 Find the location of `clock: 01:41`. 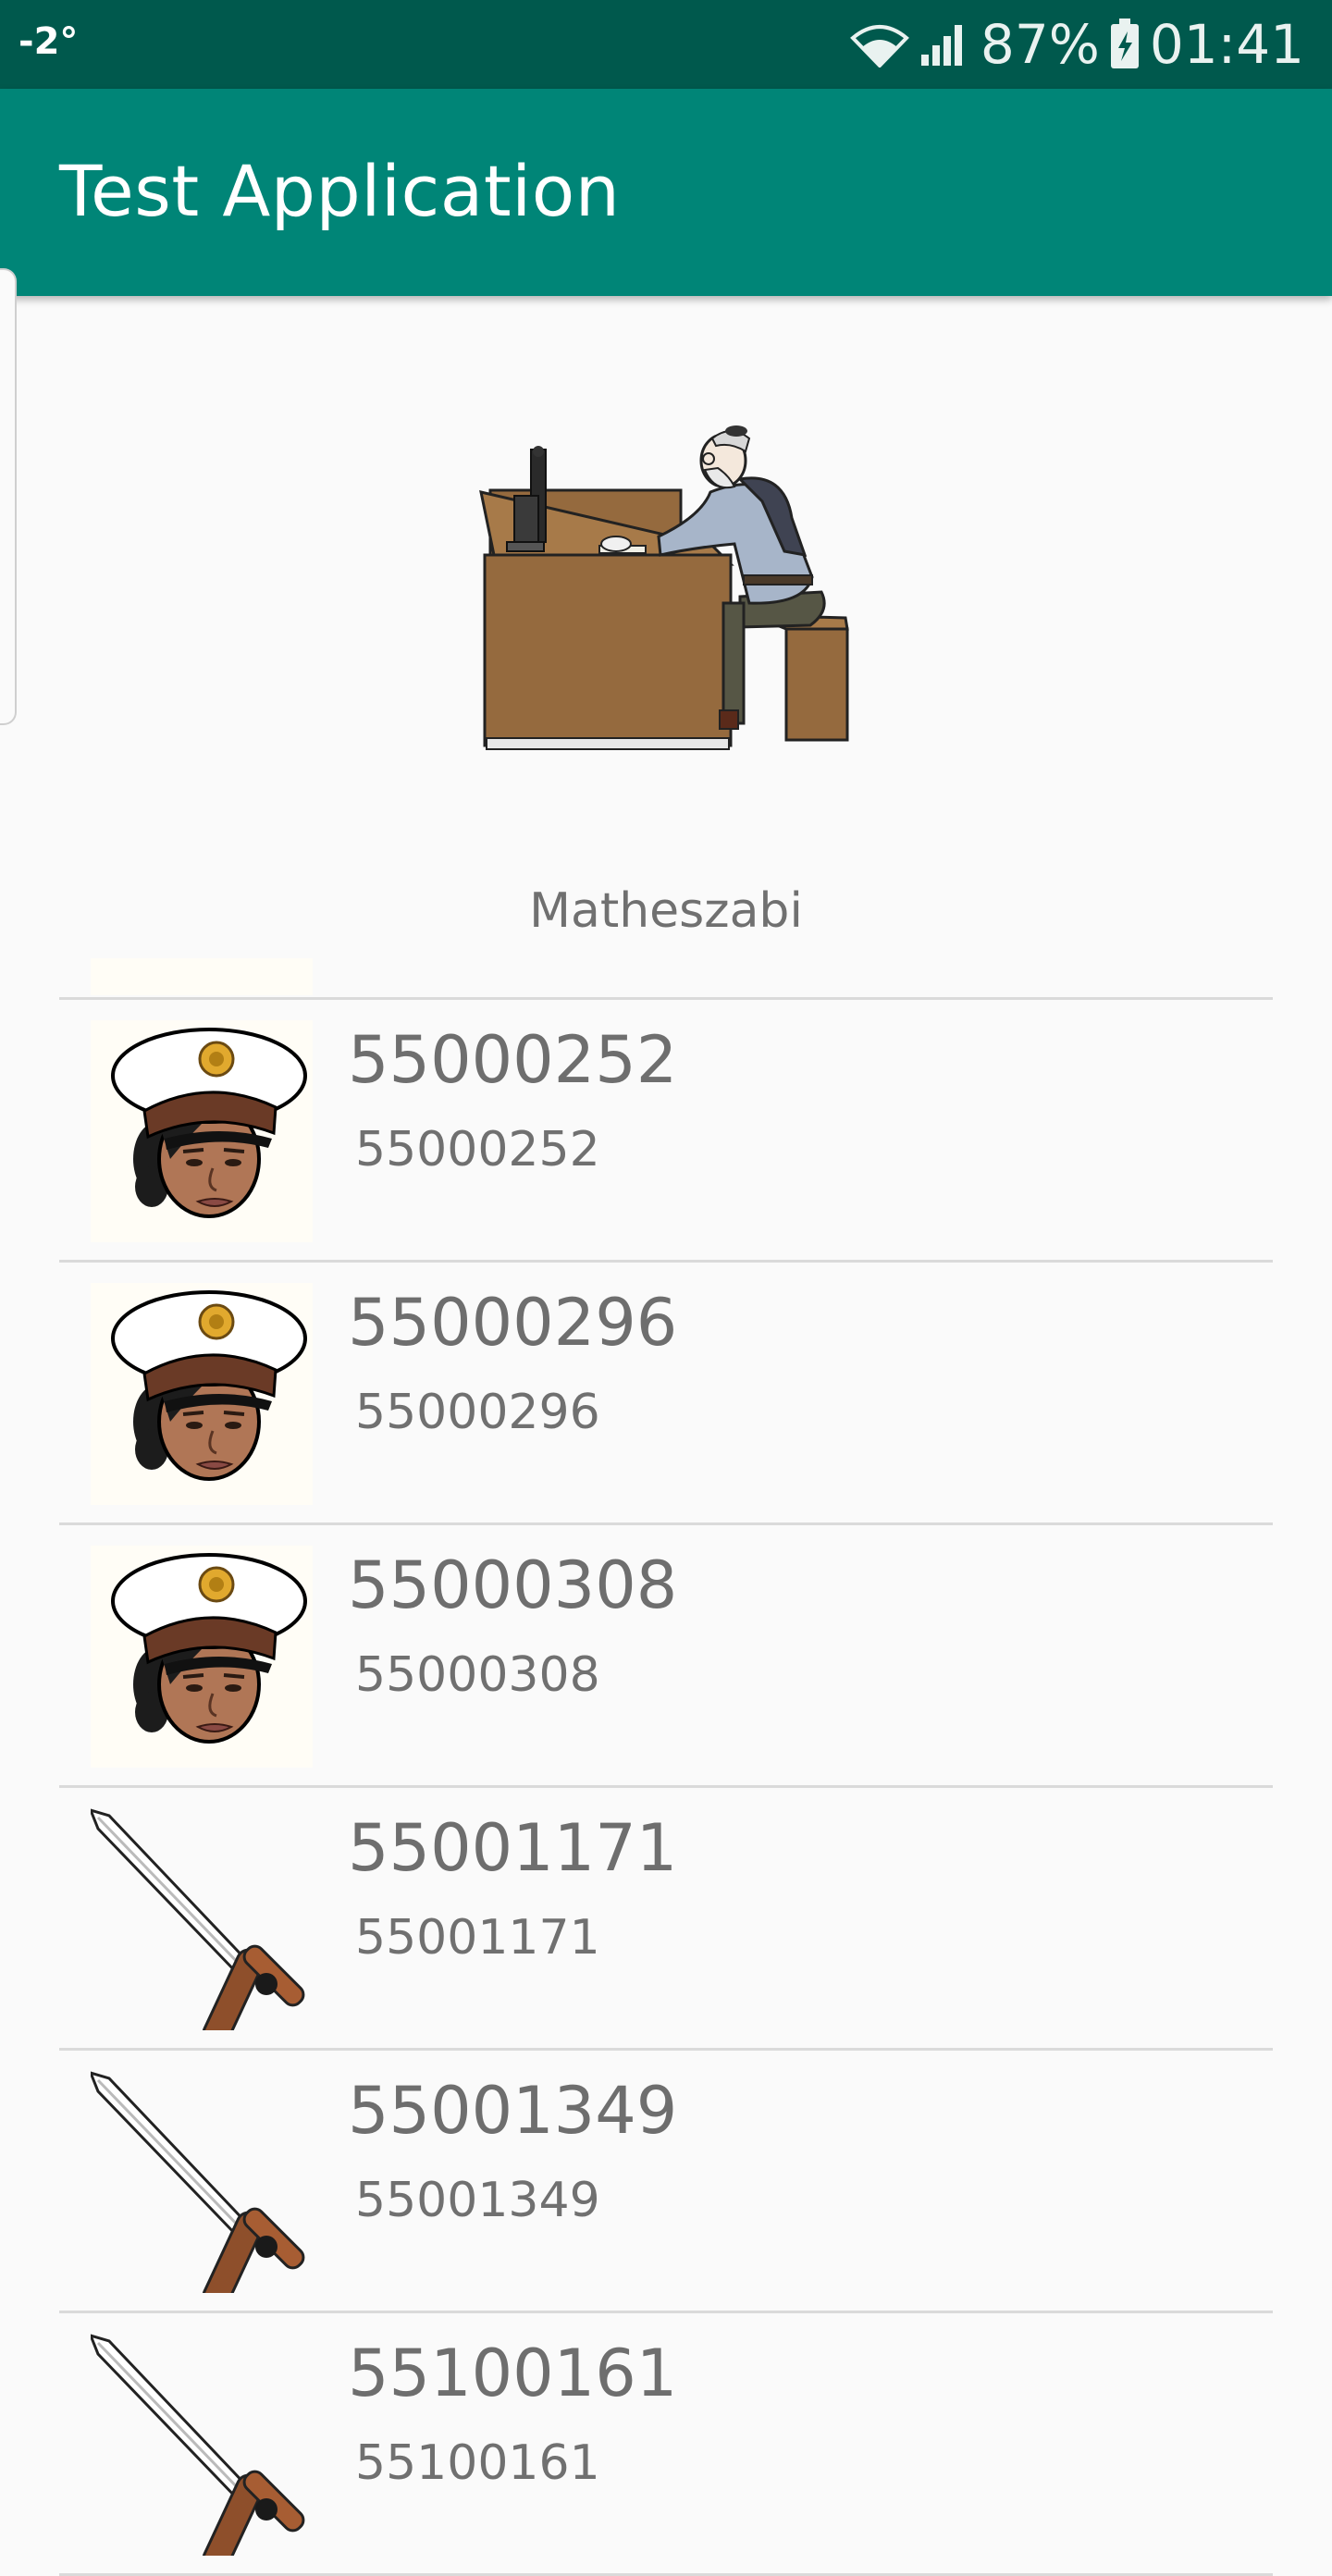

clock: 01:41 is located at coordinates (1227, 44).